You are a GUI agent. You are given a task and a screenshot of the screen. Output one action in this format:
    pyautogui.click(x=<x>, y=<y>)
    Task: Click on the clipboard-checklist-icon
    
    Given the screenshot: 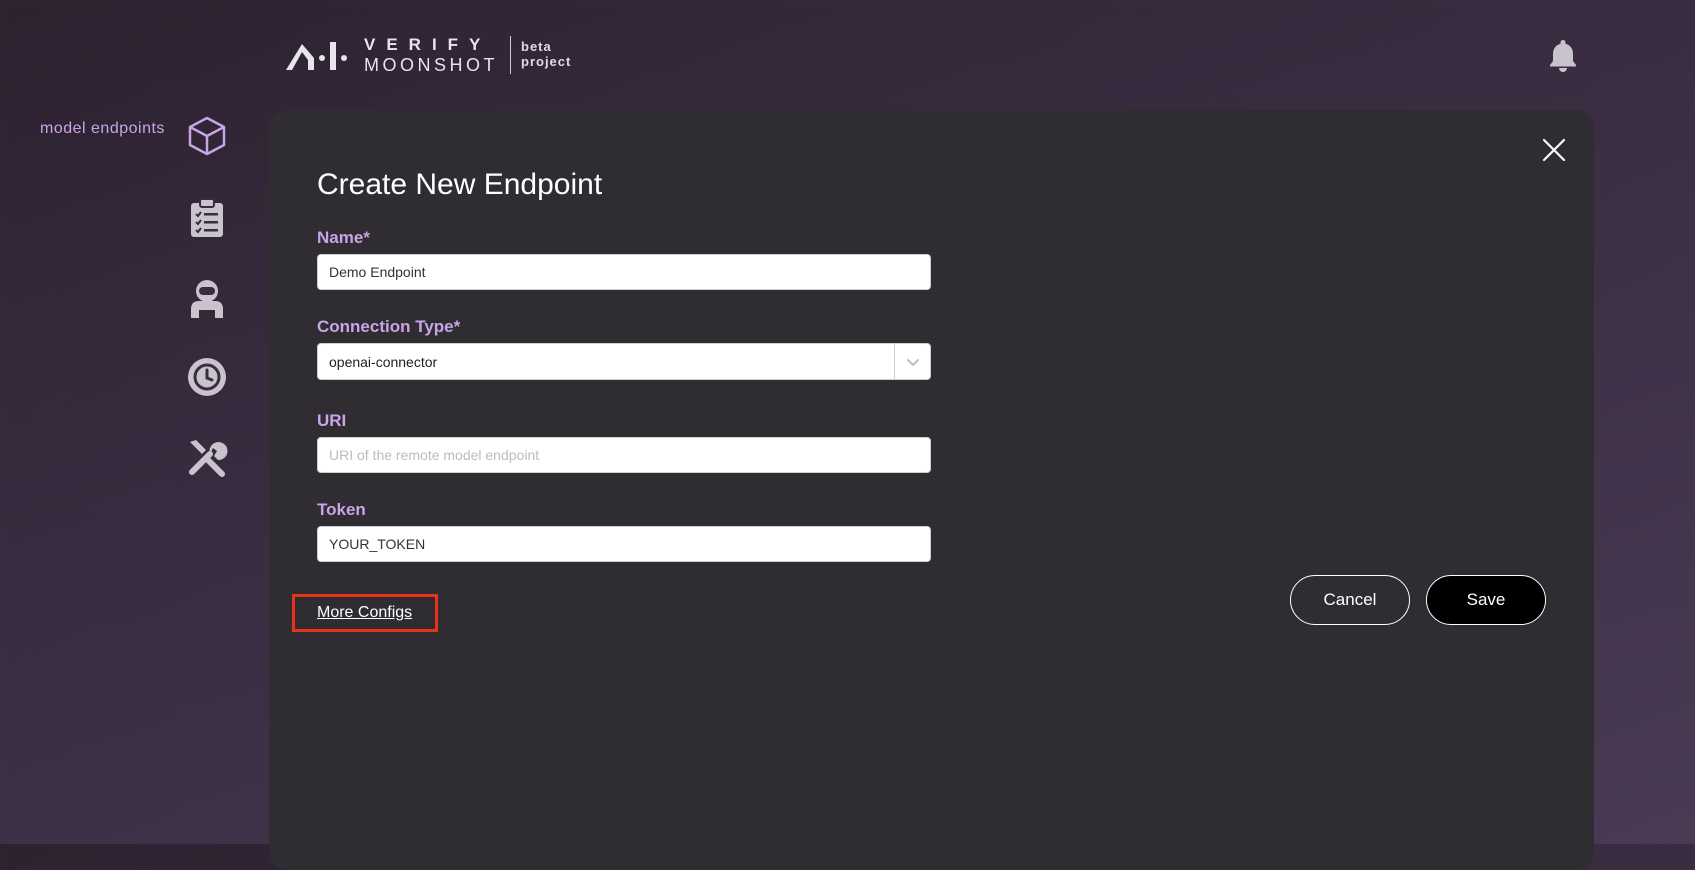 What is the action you would take?
    pyautogui.click(x=207, y=217)
    